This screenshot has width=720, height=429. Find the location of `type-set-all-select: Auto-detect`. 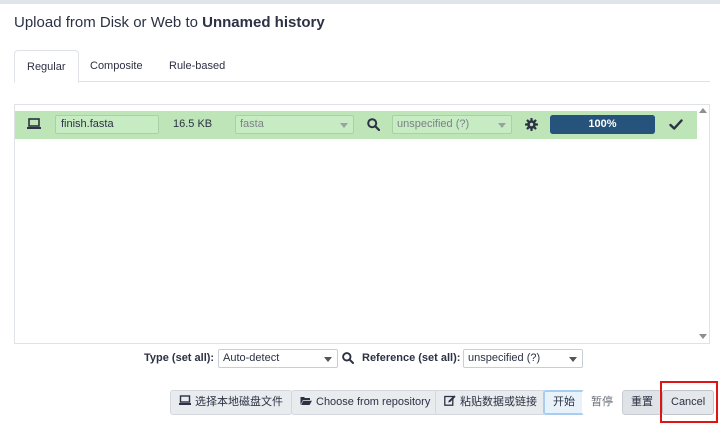

type-set-all-select: Auto-detect is located at coordinates (278, 358).